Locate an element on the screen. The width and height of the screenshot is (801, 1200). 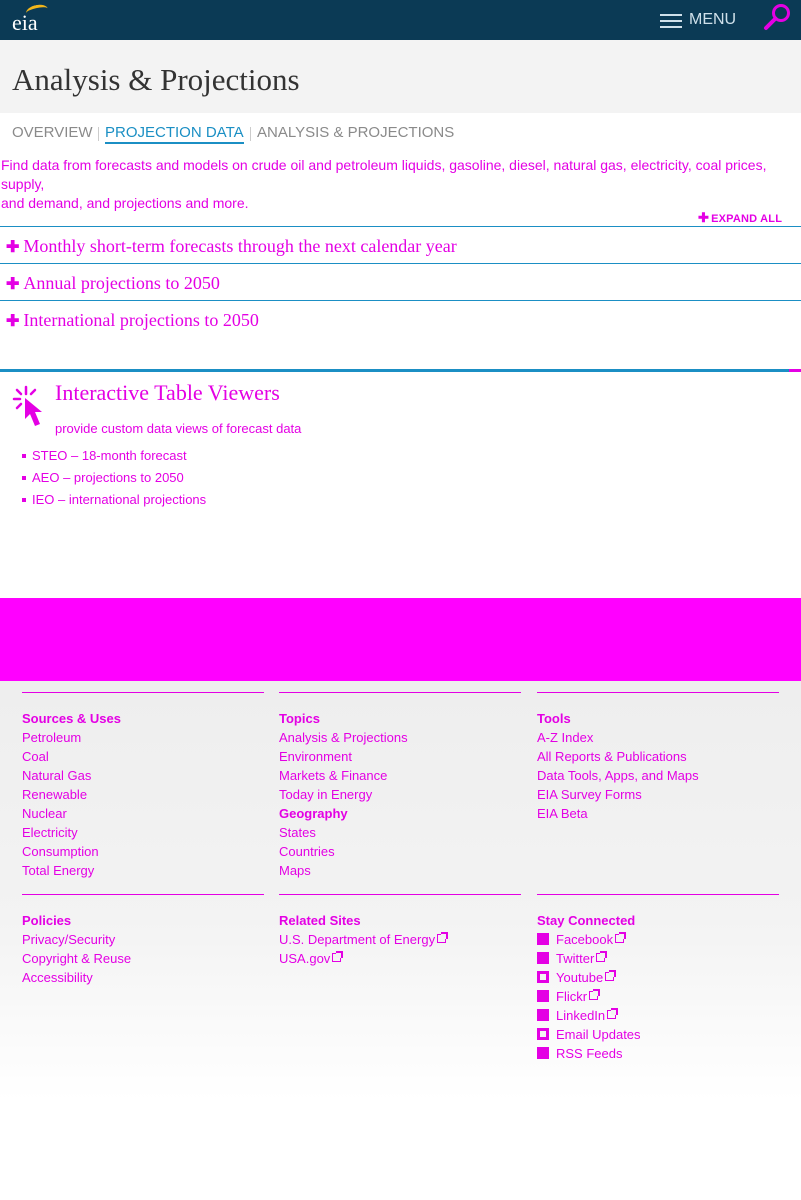
footer-link-flickr: Flickr is located at coordinates (658, 996).